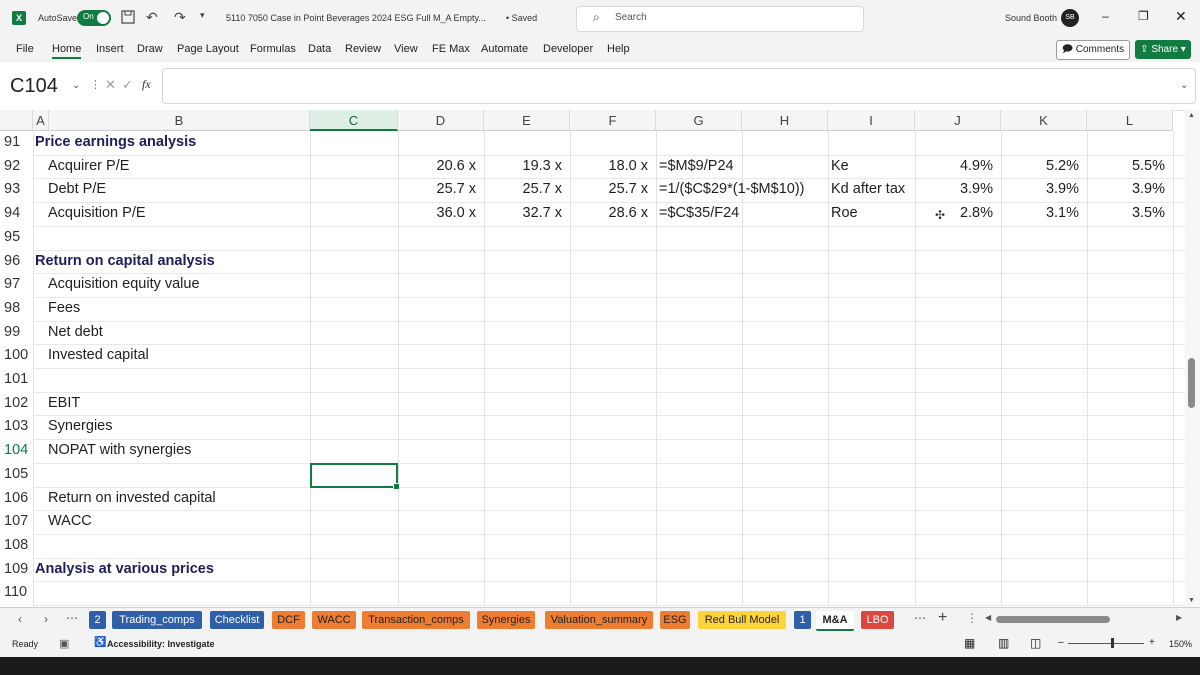 Image resolution: width=1200 pixels, height=675 pixels. What do you see at coordinates (334, 620) in the screenshot?
I see `sheet-tab: WACC` at bounding box center [334, 620].